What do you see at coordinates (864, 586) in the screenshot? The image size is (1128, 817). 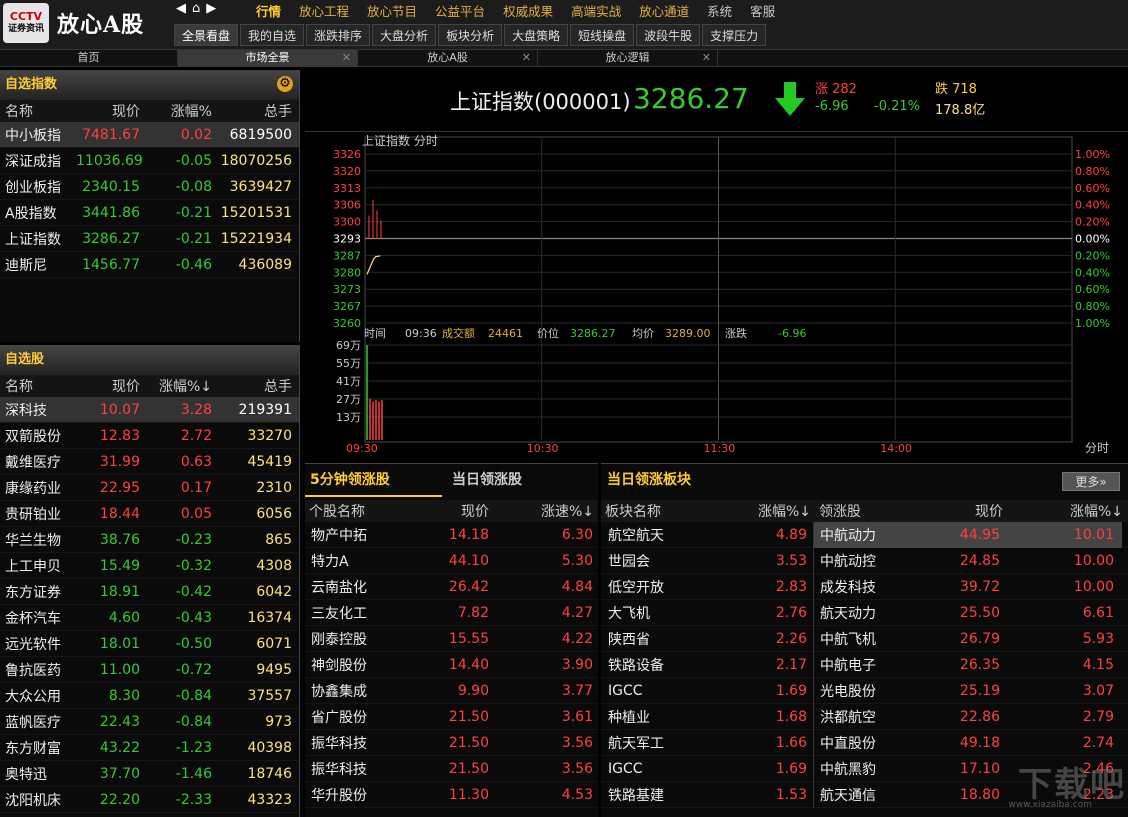 I see `table-row: 低空开放 2.83 成发科技 39.72 10.00` at bounding box center [864, 586].